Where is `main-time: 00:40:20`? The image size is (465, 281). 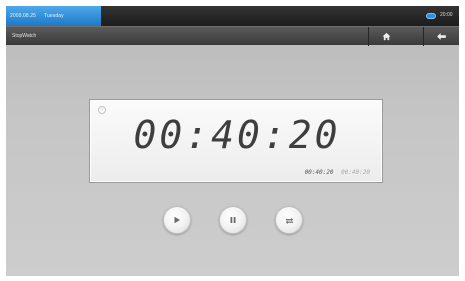 main-time: 00:40:20 is located at coordinates (237, 135).